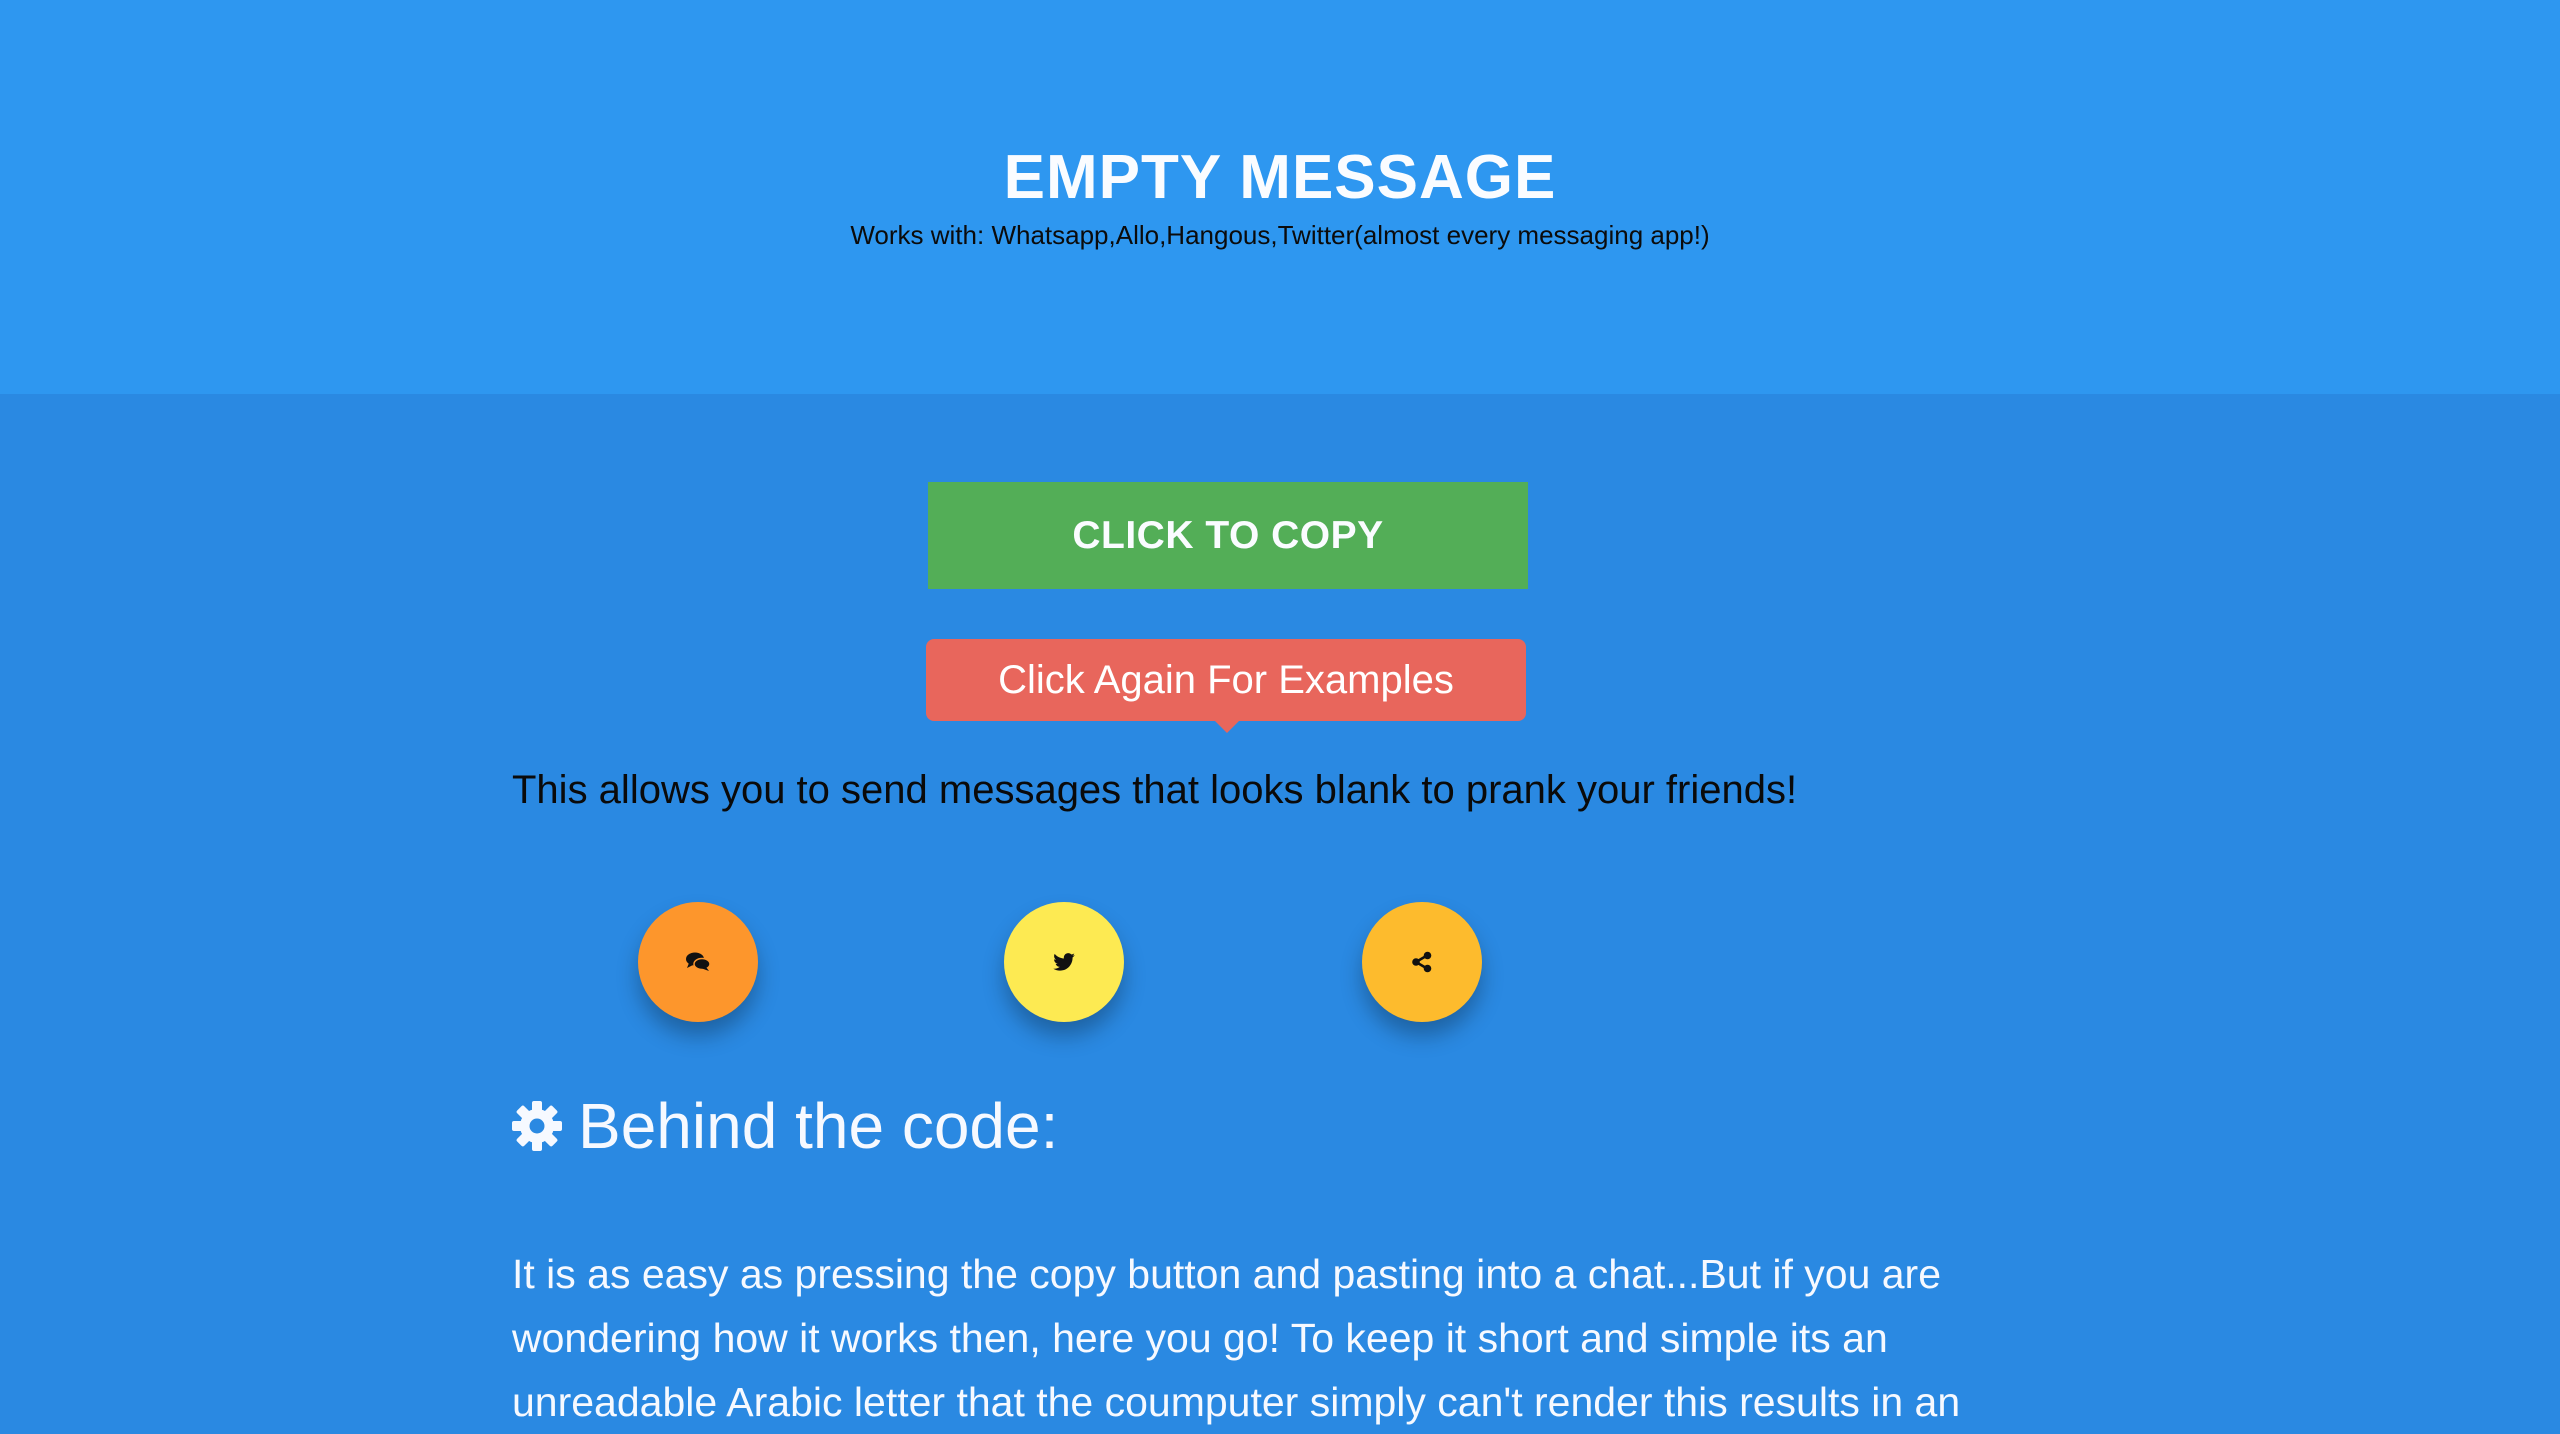  What do you see at coordinates (1226, 680) in the screenshot?
I see `examples-tooltip: Click Again For Examples` at bounding box center [1226, 680].